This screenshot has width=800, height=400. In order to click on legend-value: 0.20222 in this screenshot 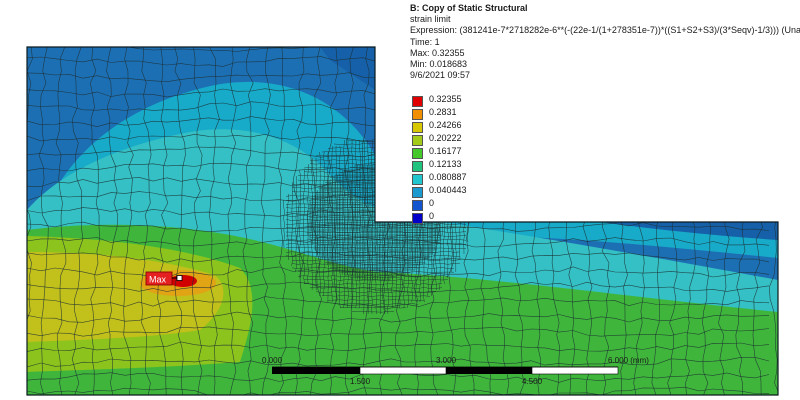, I will do `click(445, 138)`.